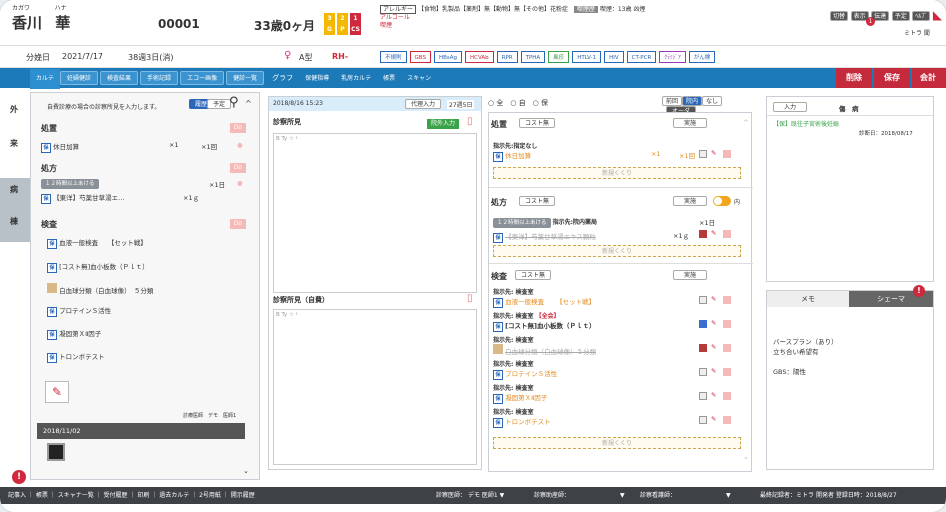  Describe the element at coordinates (79, 311) in the screenshot. I see `left-test-item: 保 プロテインＳ活性` at that location.